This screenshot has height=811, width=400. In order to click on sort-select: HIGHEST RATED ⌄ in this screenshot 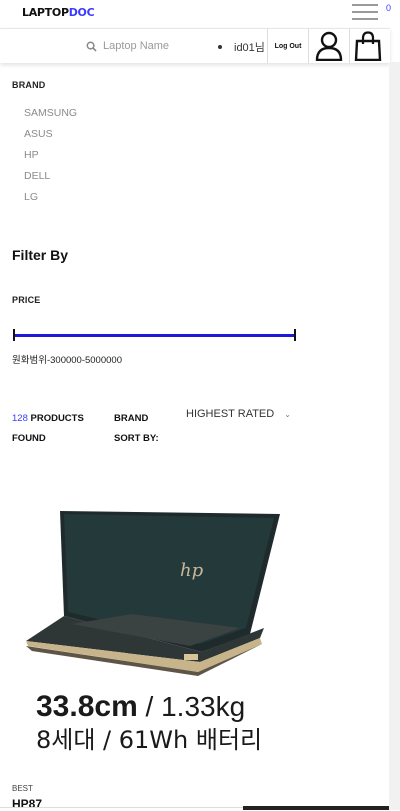, I will do `click(238, 414)`.